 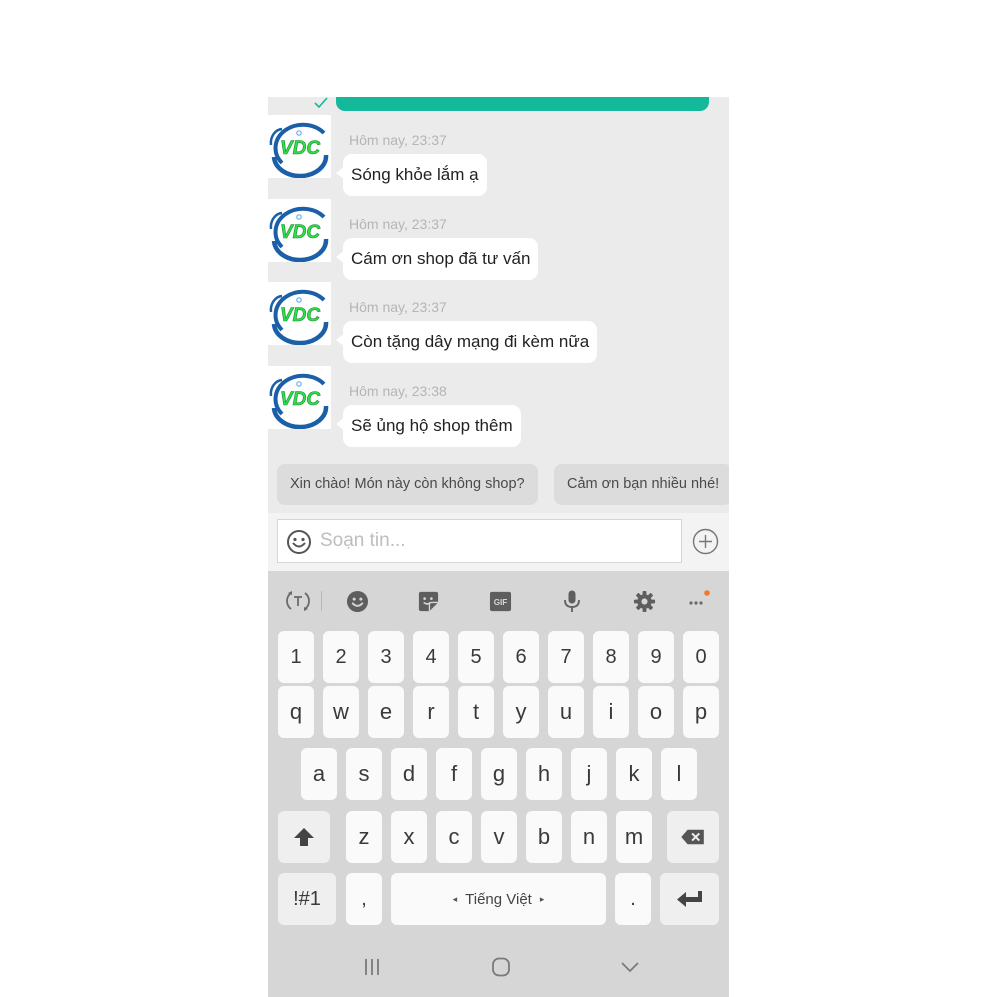 What do you see at coordinates (656, 712) in the screenshot?
I see `key-o: o` at bounding box center [656, 712].